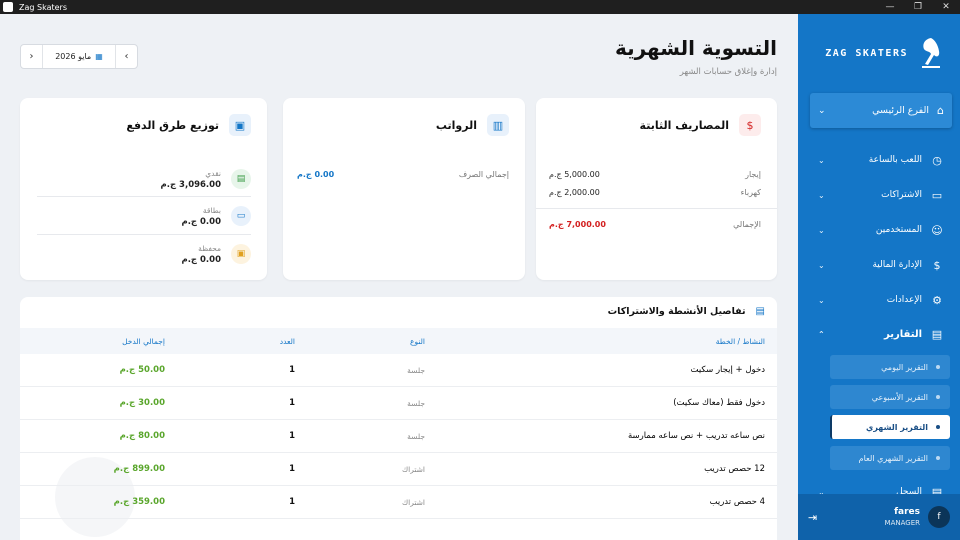 This screenshot has width=960, height=540. I want to click on calendar-icon: ▦, so click(99, 56).